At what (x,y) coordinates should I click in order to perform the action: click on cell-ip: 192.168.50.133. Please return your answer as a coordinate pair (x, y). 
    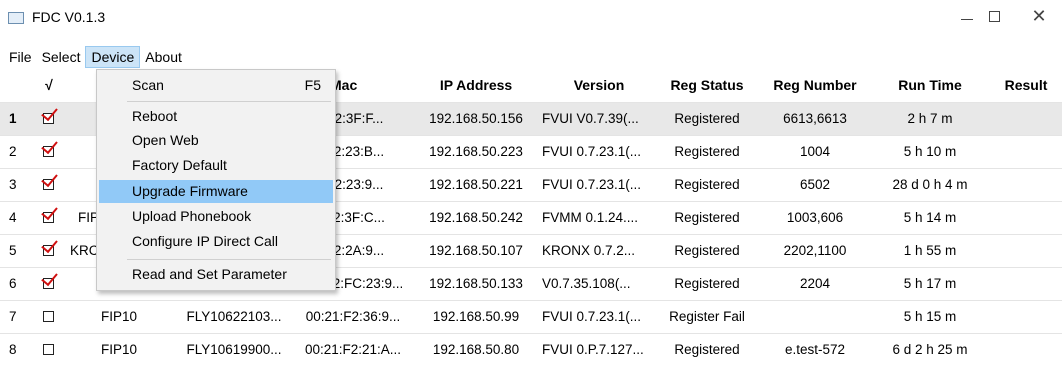
    Looking at the image, I should click on (476, 283).